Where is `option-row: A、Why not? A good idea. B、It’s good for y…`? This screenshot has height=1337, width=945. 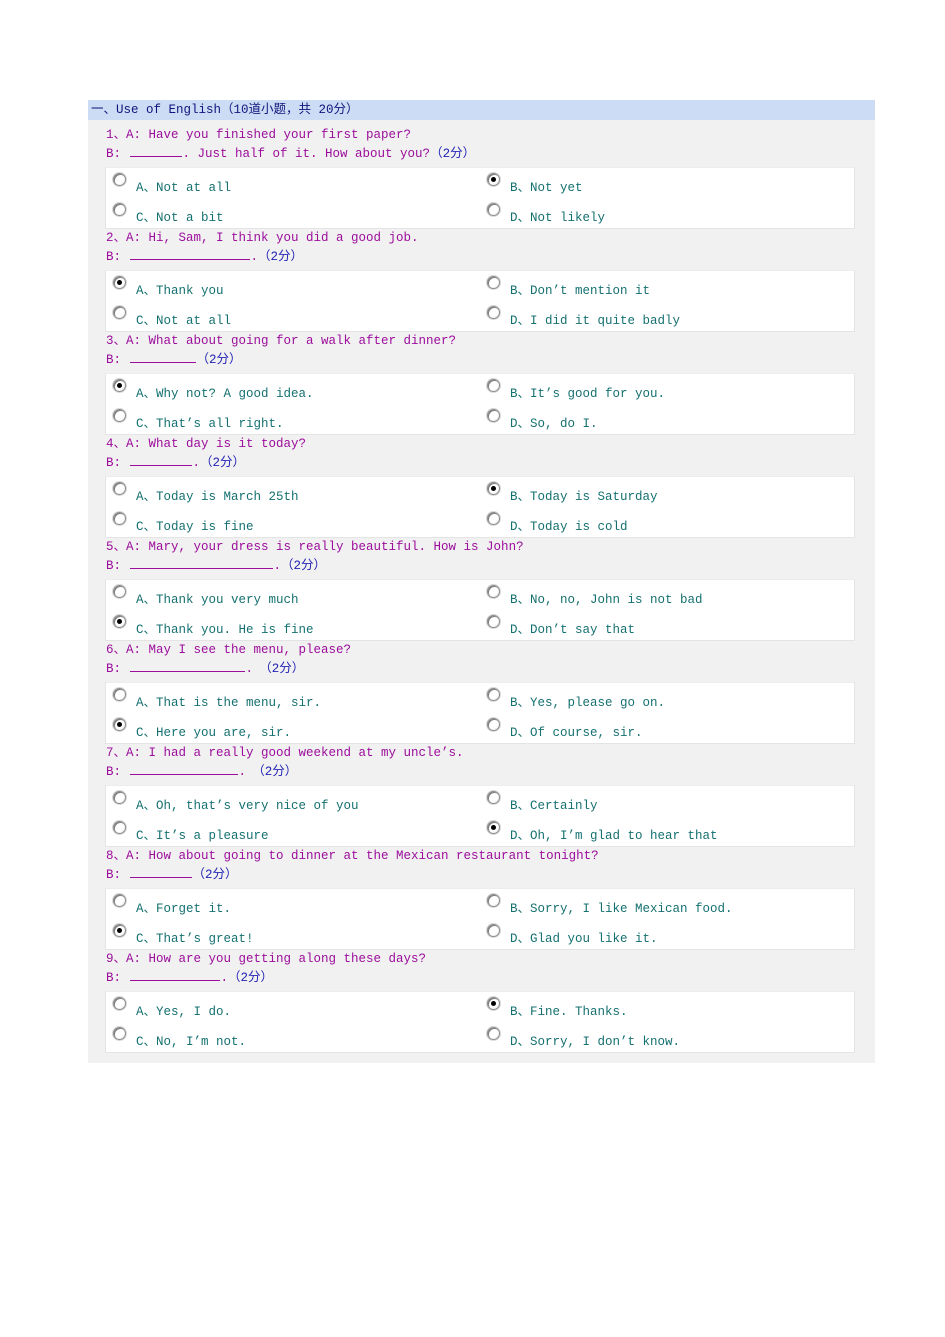
option-row: A、Why not? A good idea. B、It’s good for y… is located at coordinates (480, 389).